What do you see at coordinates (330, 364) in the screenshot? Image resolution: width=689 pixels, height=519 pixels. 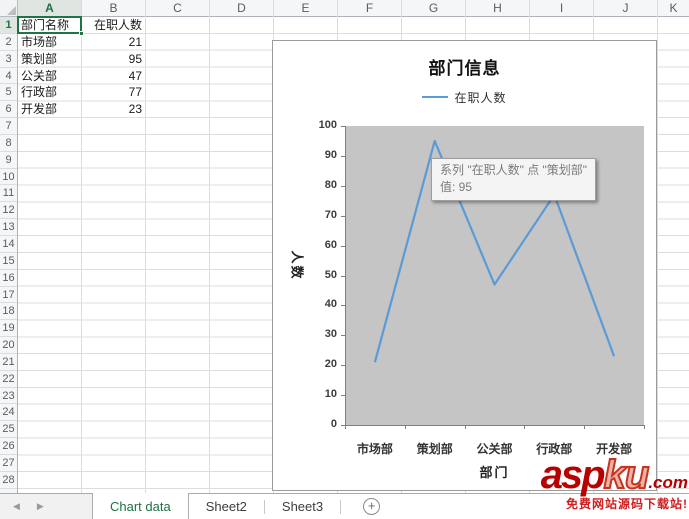 I see `y-tick-label: 20` at bounding box center [330, 364].